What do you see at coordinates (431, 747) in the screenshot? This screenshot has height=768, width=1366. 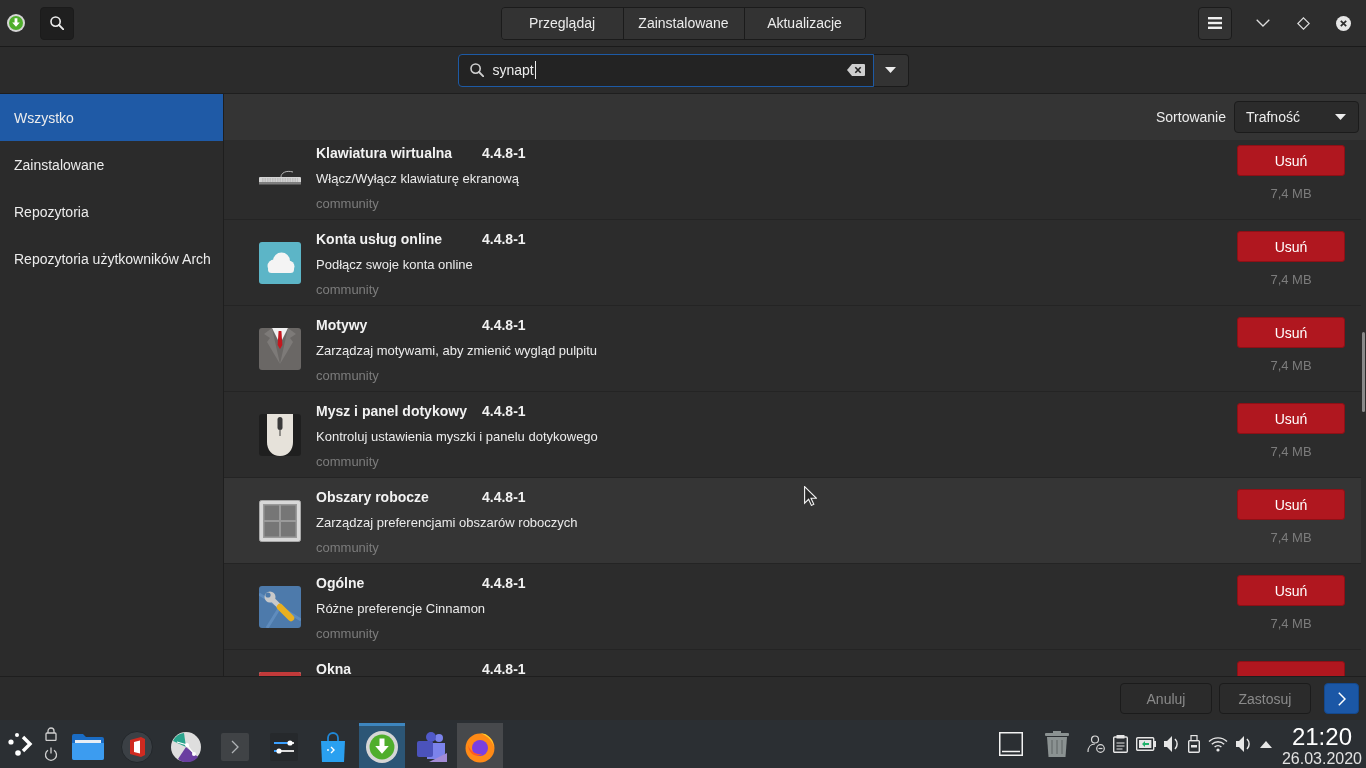 I see `people-icon` at bounding box center [431, 747].